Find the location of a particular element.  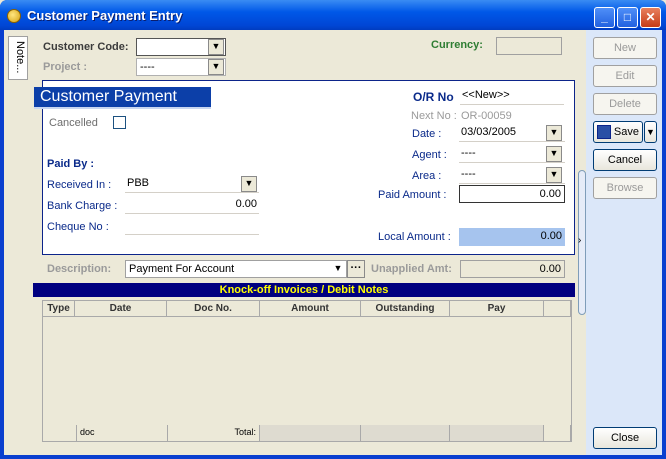

received-in-select: PBB is located at coordinates (192, 184).